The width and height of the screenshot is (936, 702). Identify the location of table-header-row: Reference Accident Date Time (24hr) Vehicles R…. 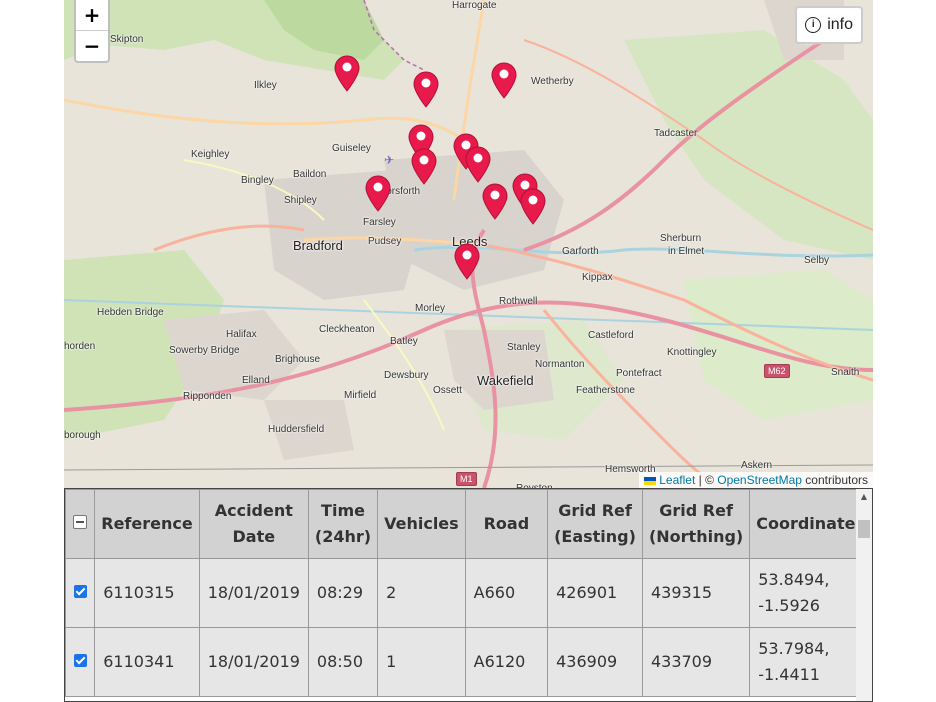
(468, 524).